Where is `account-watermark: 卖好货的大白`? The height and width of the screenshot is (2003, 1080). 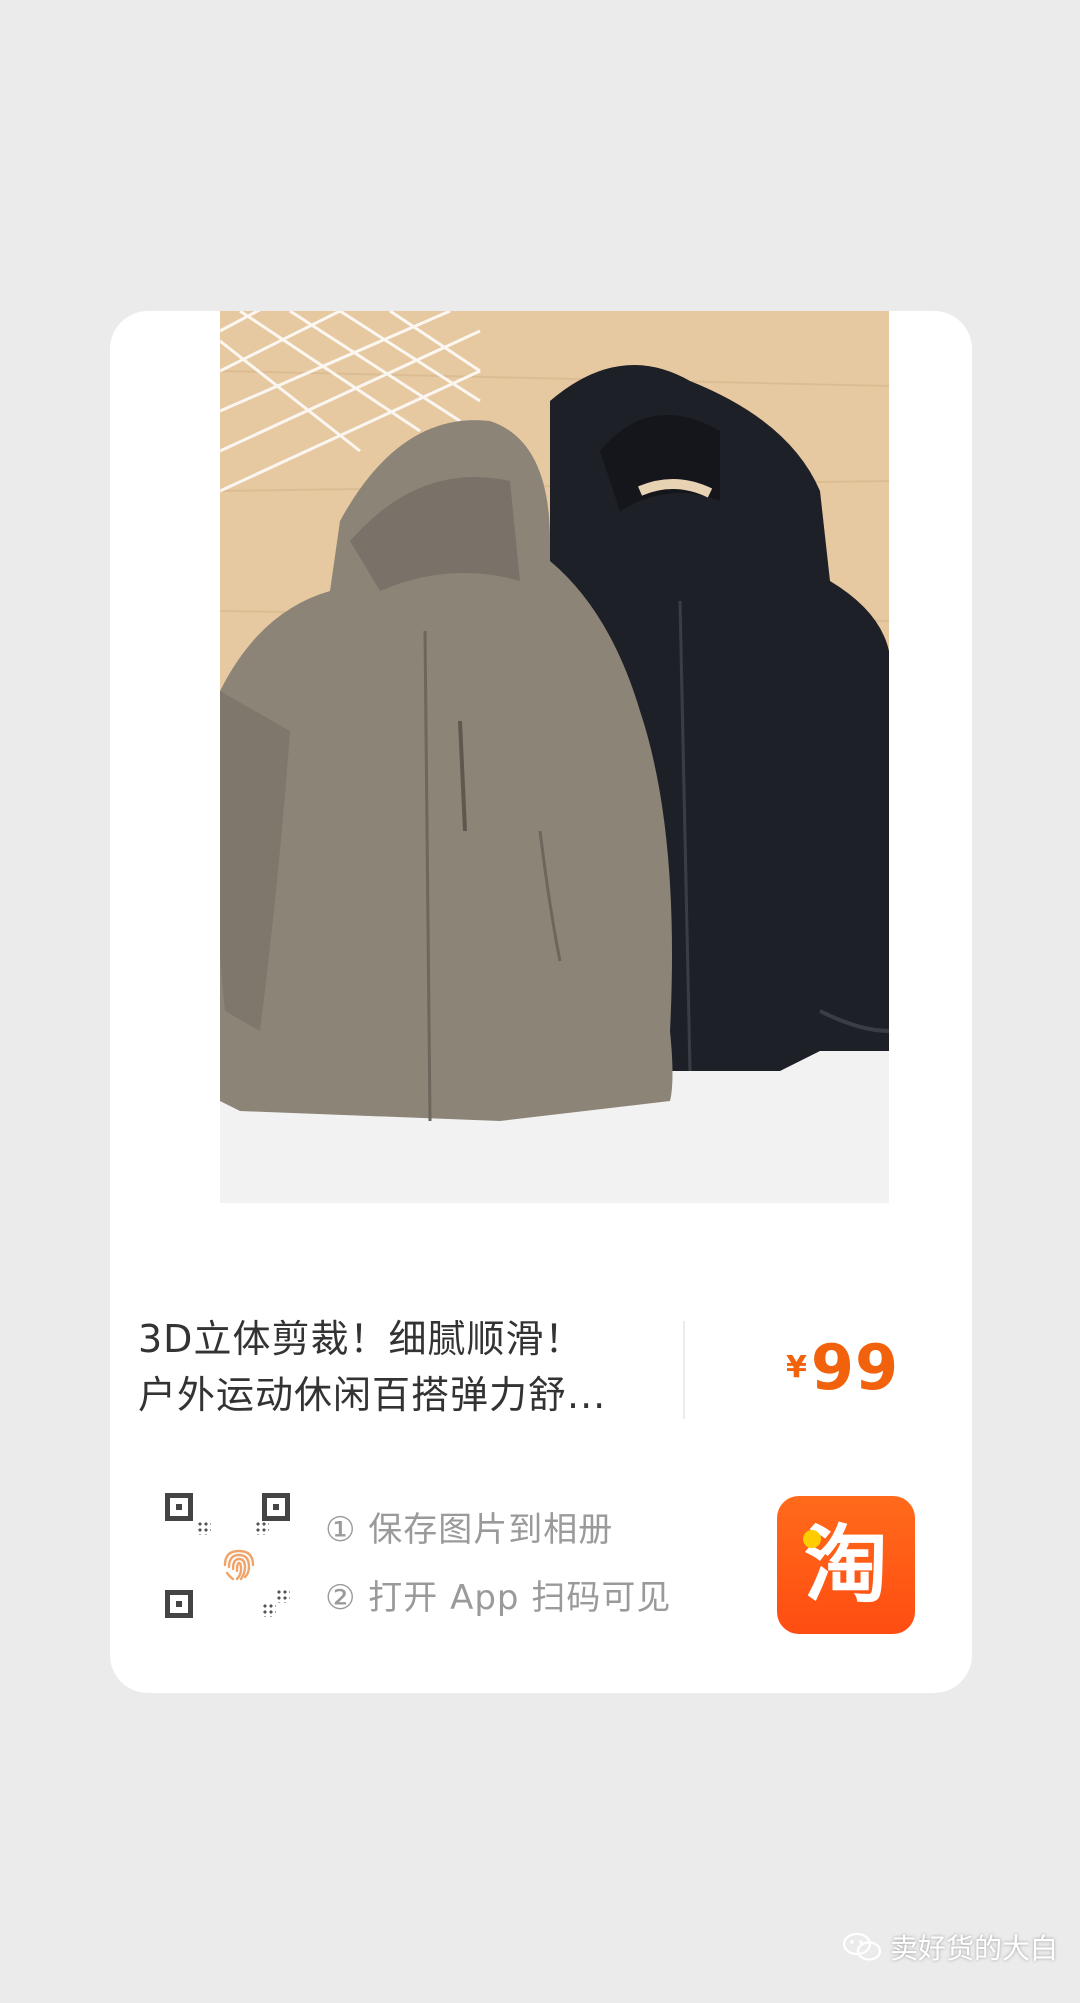 account-watermark: 卖好货的大白 is located at coordinates (950, 1947).